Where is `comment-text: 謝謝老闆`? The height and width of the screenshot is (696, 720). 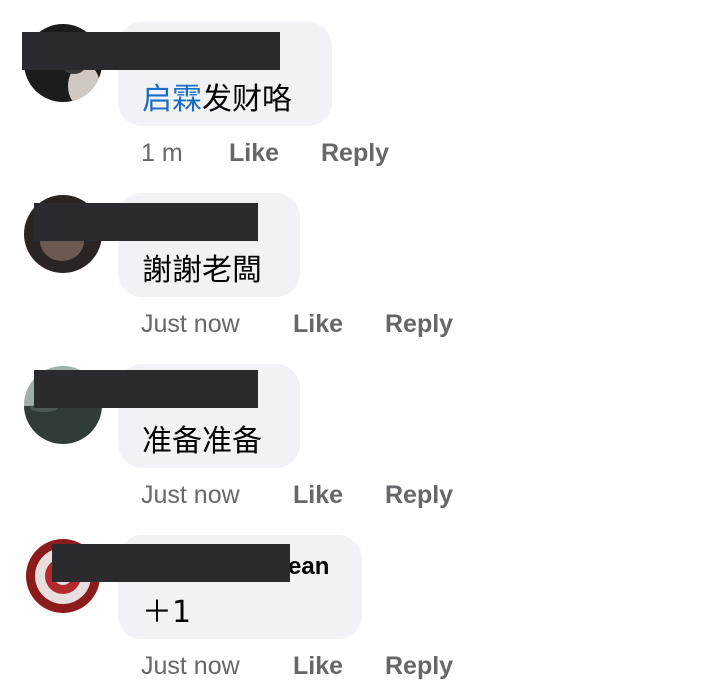 comment-text: 謝謝老闆 is located at coordinates (202, 270).